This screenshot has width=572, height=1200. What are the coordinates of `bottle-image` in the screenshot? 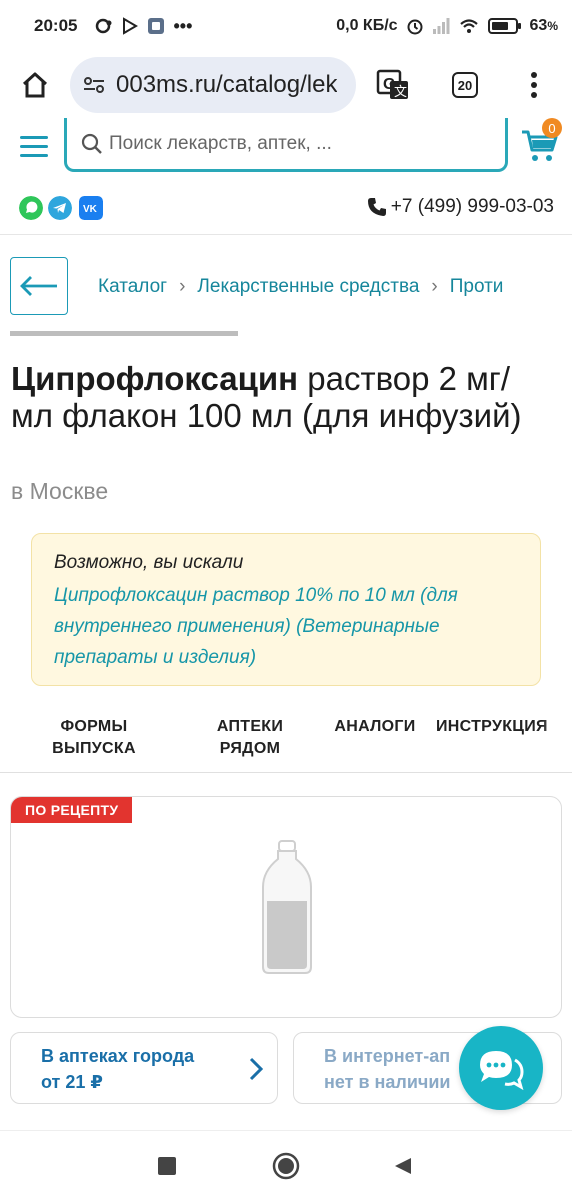 It's located at (287, 907).